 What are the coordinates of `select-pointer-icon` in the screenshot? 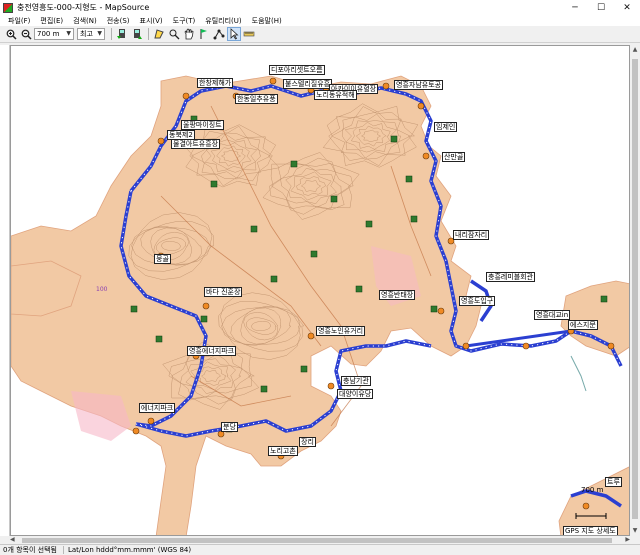 It's located at (234, 34).